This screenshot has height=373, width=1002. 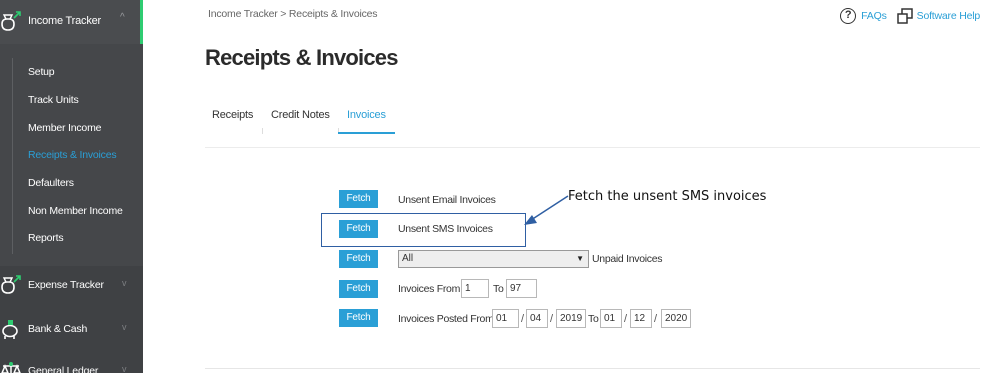 What do you see at coordinates (358, 199) in the screenshot?
I see `fetch-unsent-email-button: Fetch` at bounding box center [358, 199].